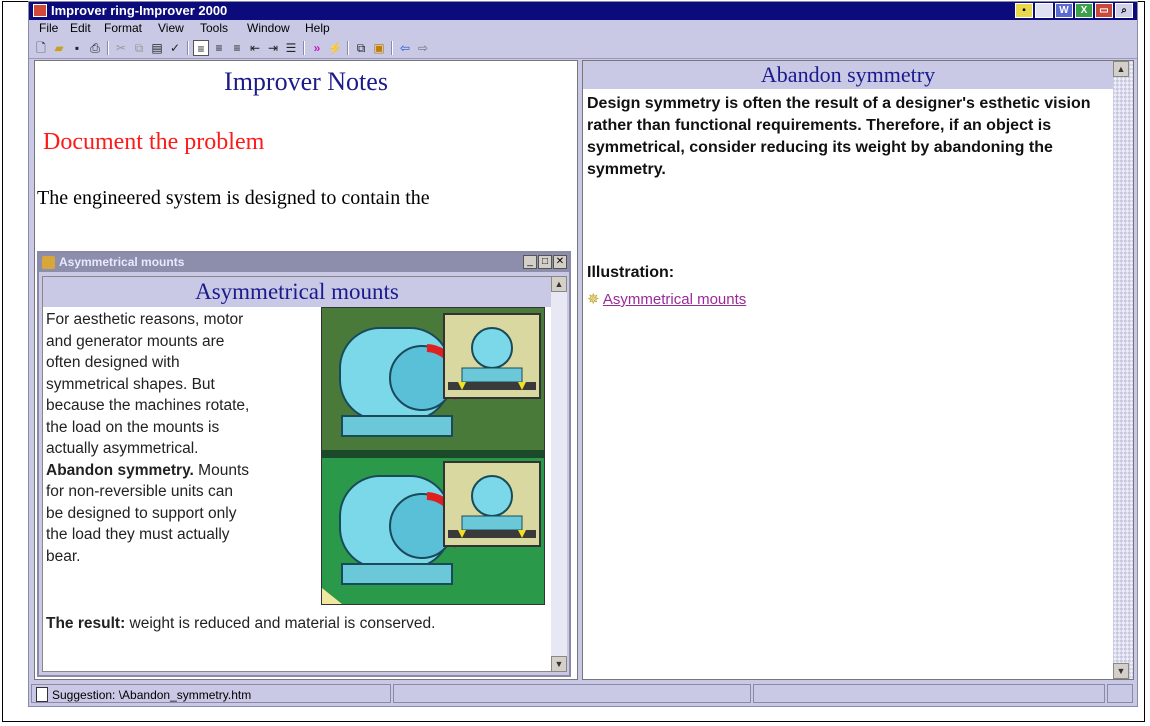 Image resolution: width=1150 pixels, height=726 pixels. What do you see at coordinates (273, 48) in the screenshot?
I see `indent-icon: ⇥` at bounding box center [273, 48].